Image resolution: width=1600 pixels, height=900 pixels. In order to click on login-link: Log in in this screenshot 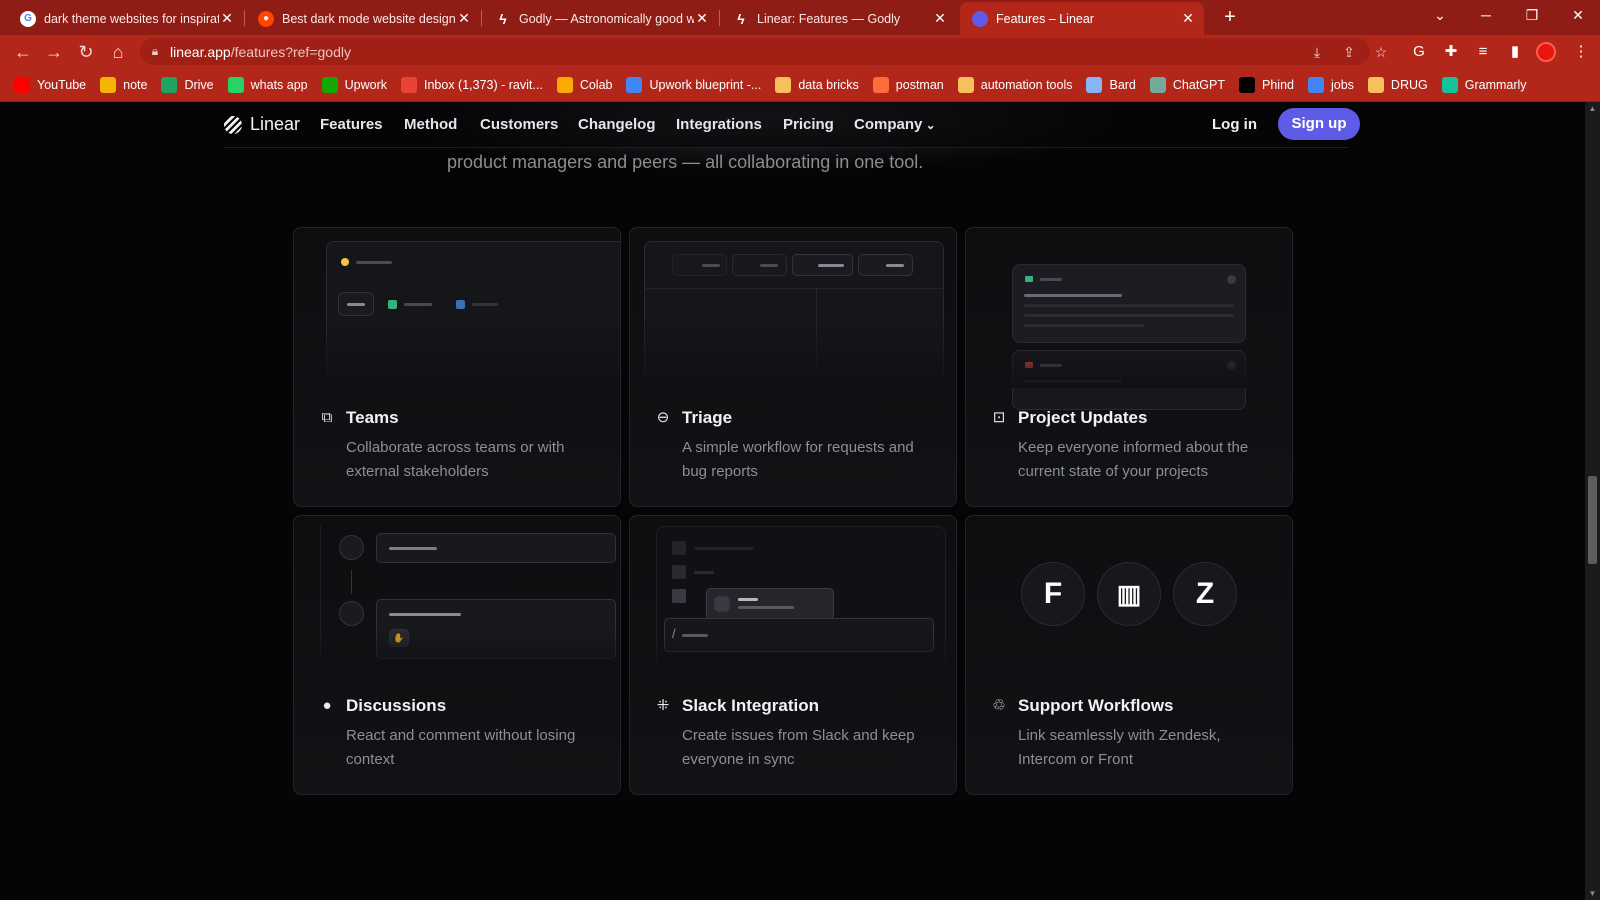, I will do `click(1234, 124)`.